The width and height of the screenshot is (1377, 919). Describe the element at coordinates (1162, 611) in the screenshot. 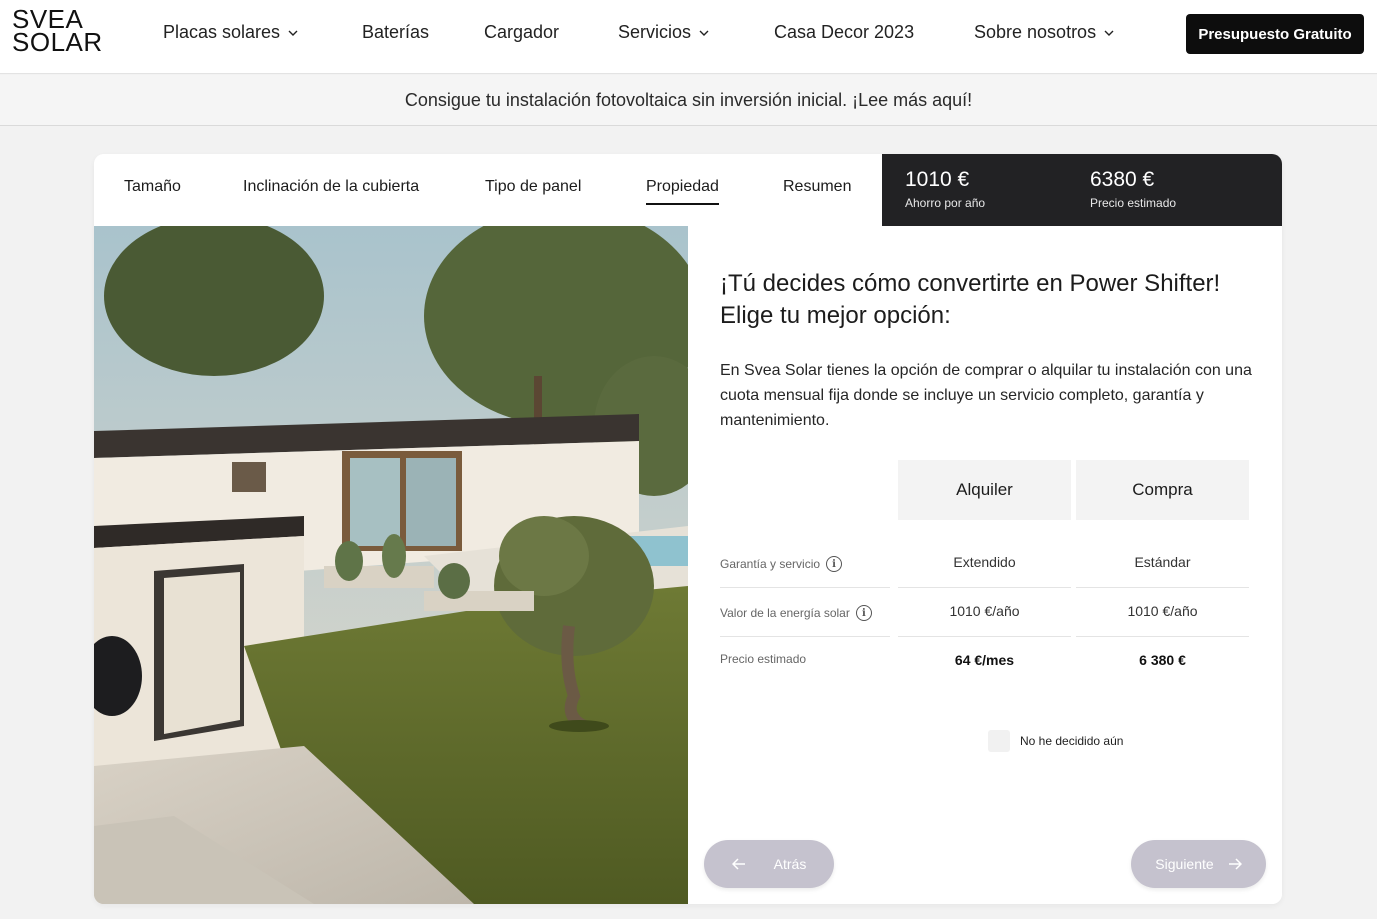

I see `cell-compra-valor: 1010 €/año` at that location.